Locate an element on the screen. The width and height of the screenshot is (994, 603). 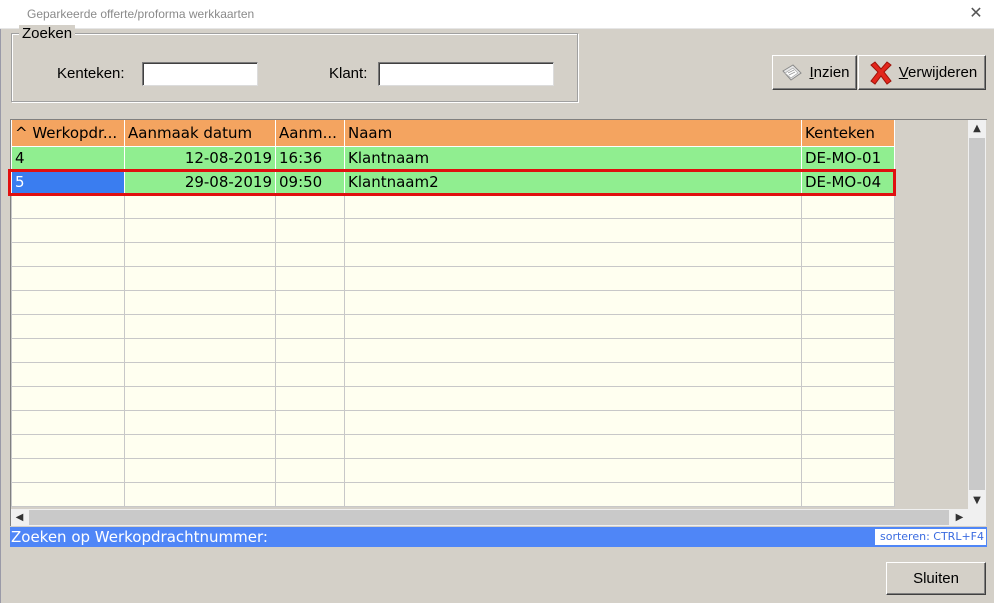
cell-kenteken: DE-MO-01 is located at coordinates (848, 158).